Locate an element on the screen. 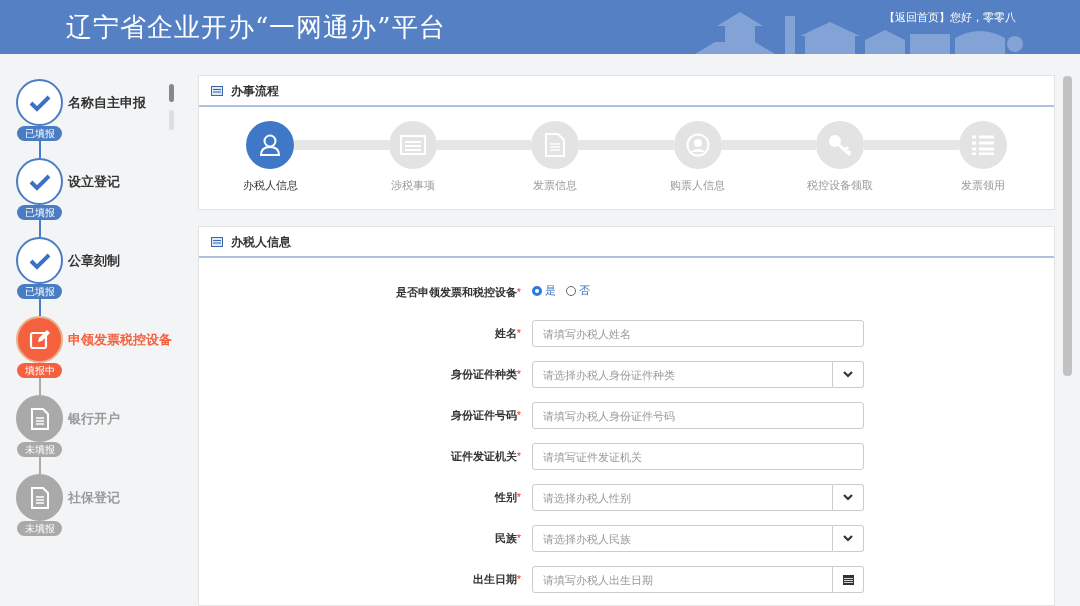 The image size is (1080, 606). process-step-label: 涉税事项 is located at coordinates (412, 185).